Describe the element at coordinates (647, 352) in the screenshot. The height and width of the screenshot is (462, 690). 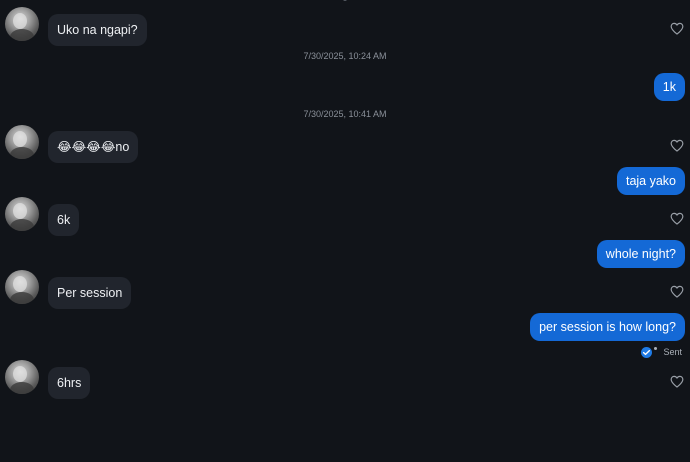
I see `check-circle-icon` at that location.